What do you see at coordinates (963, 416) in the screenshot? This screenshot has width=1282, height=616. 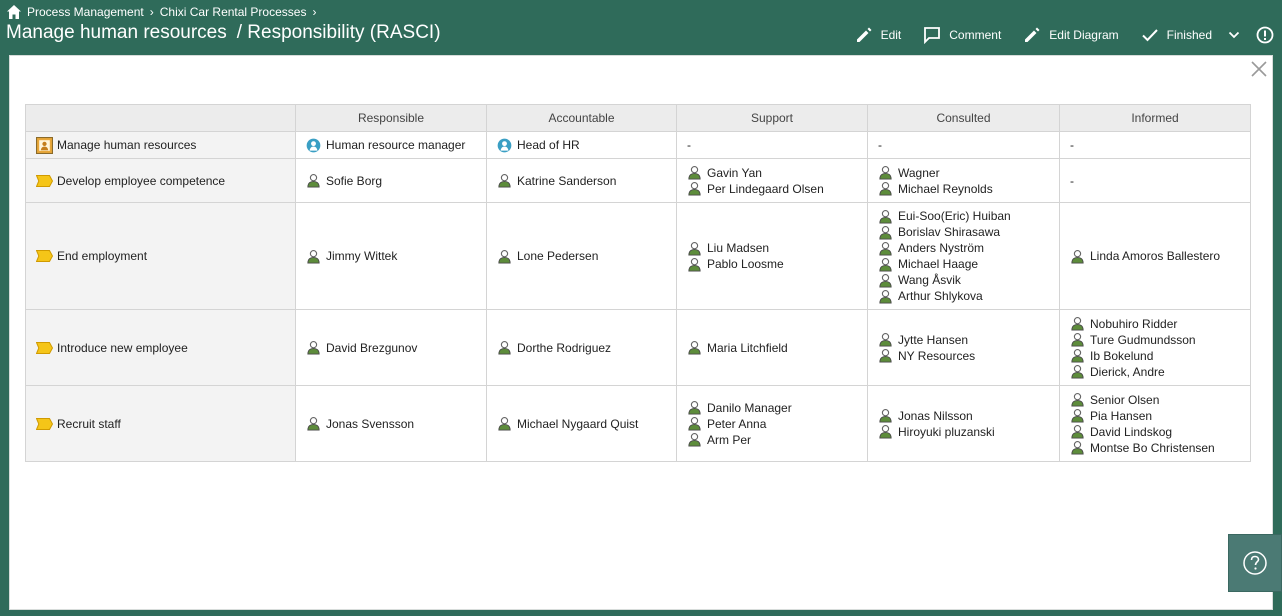 I see `person-entry: Jonas Nilsson` at bounding box center [963, 416].